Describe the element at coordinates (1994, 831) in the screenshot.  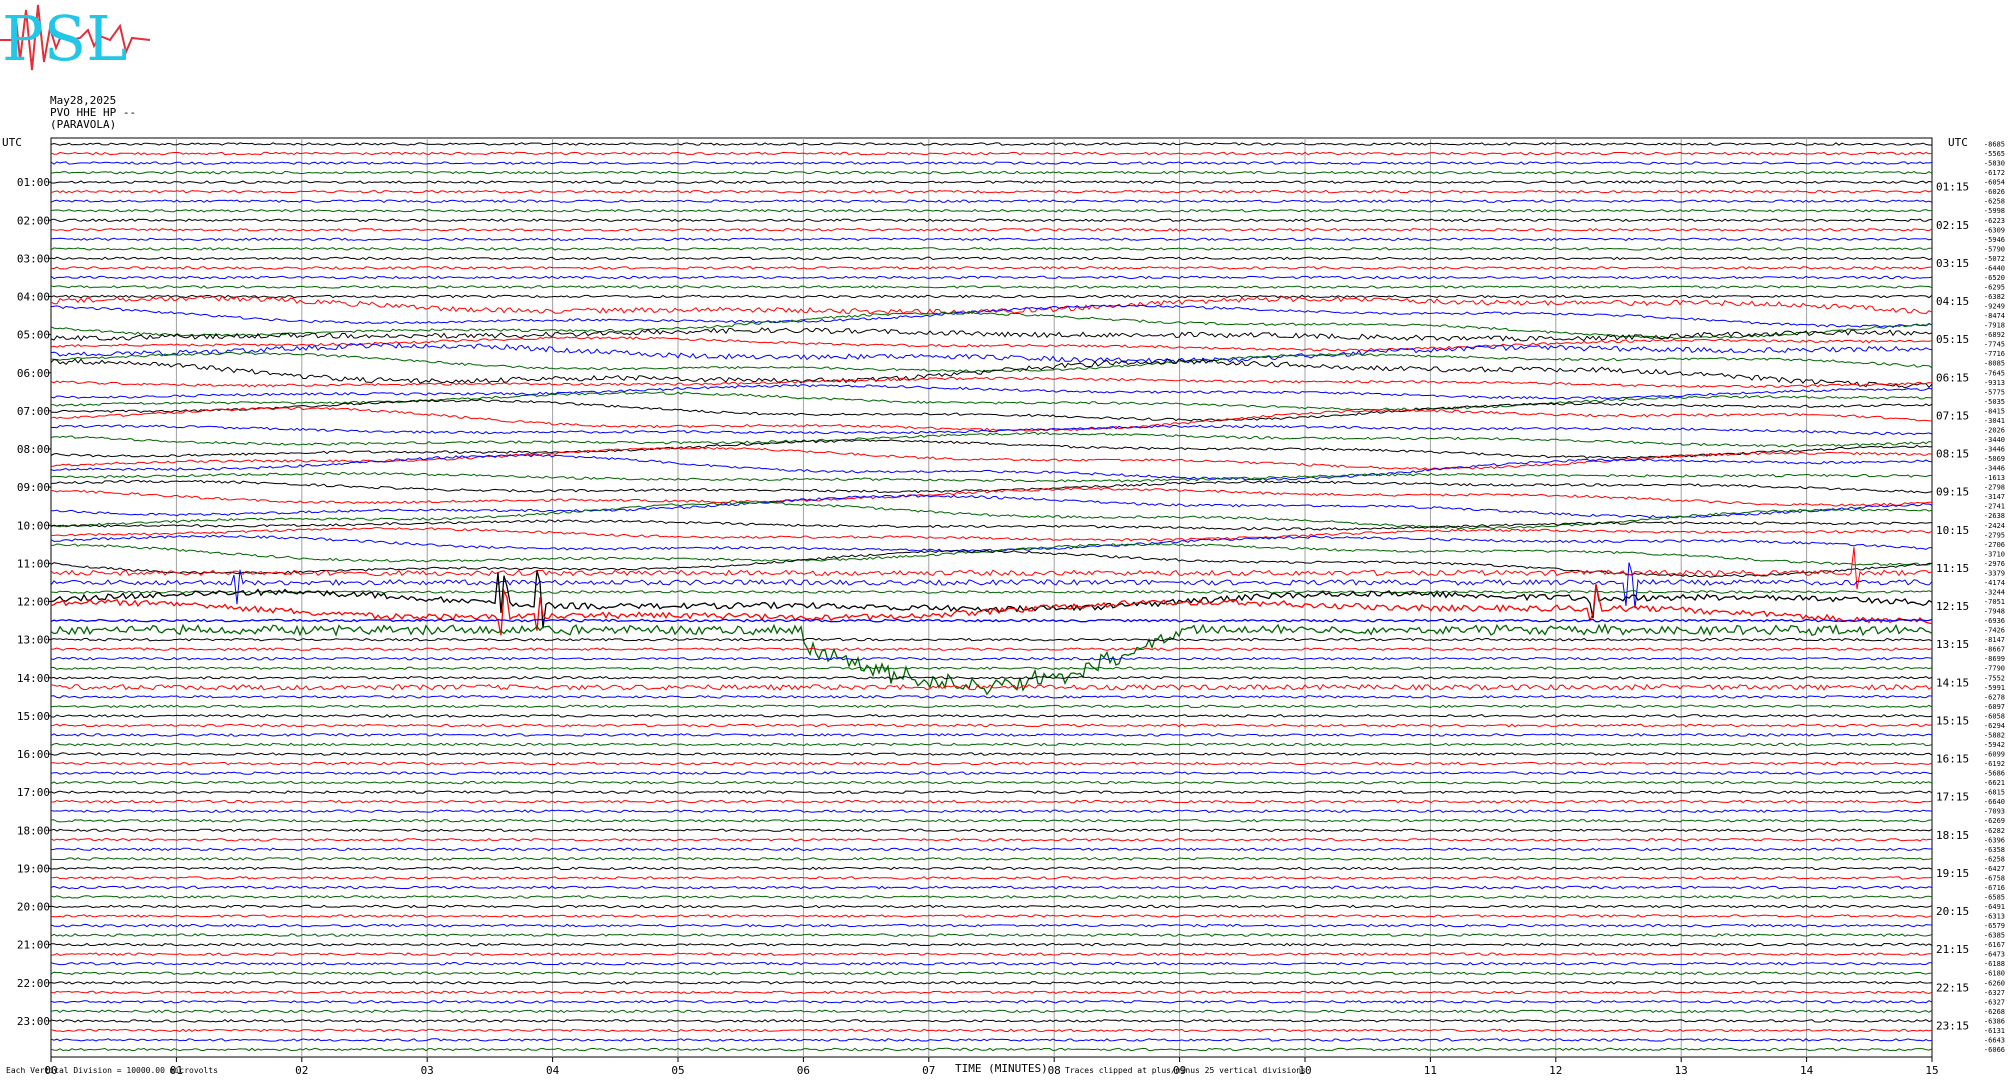
I see `trace-offset-label: -6282` at that location.